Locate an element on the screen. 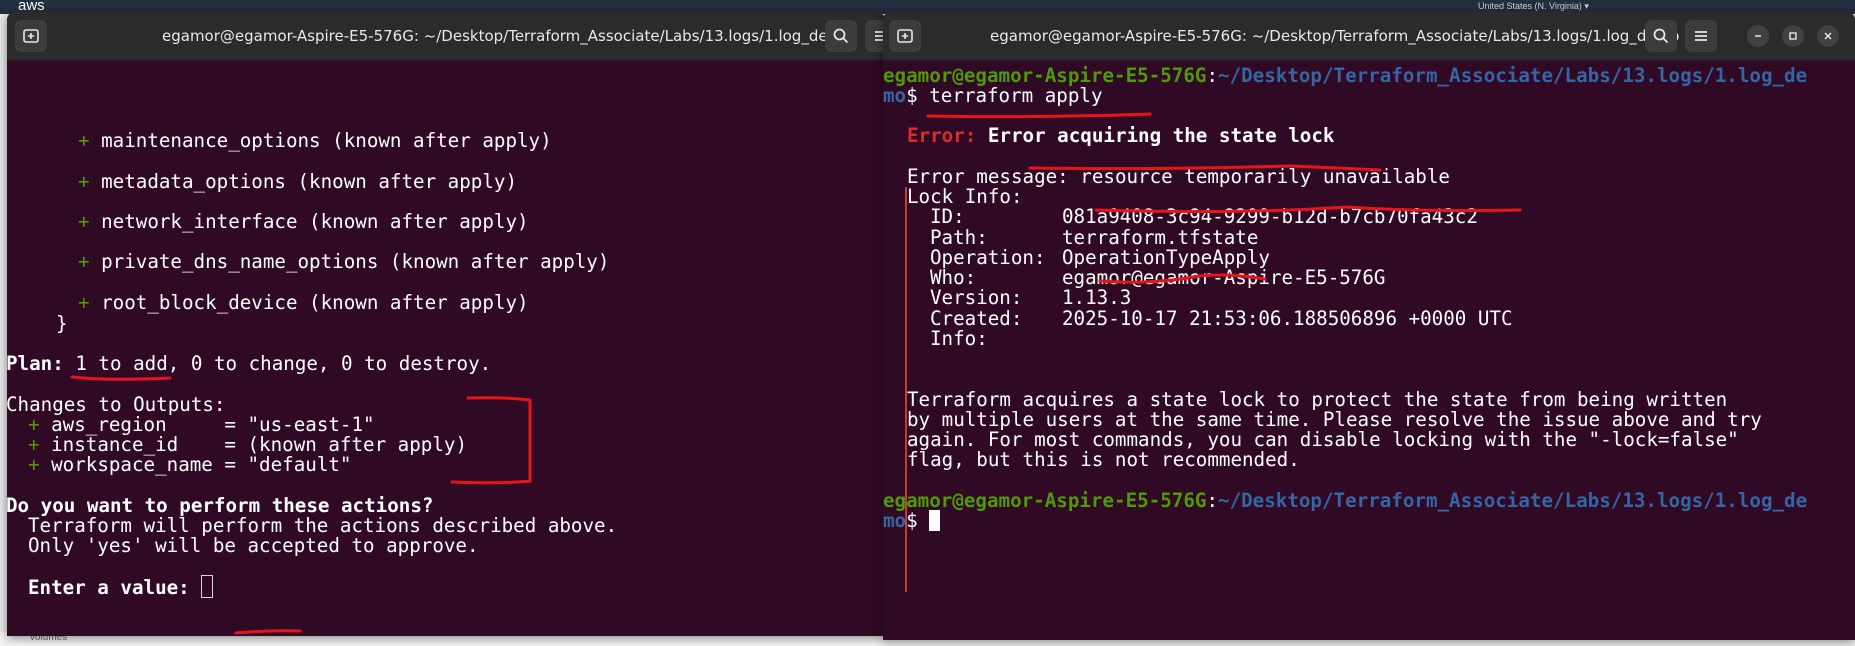 The image size is (1855, 646). output-line: + workspace_name = "default" is located at coordinates (190, 464).